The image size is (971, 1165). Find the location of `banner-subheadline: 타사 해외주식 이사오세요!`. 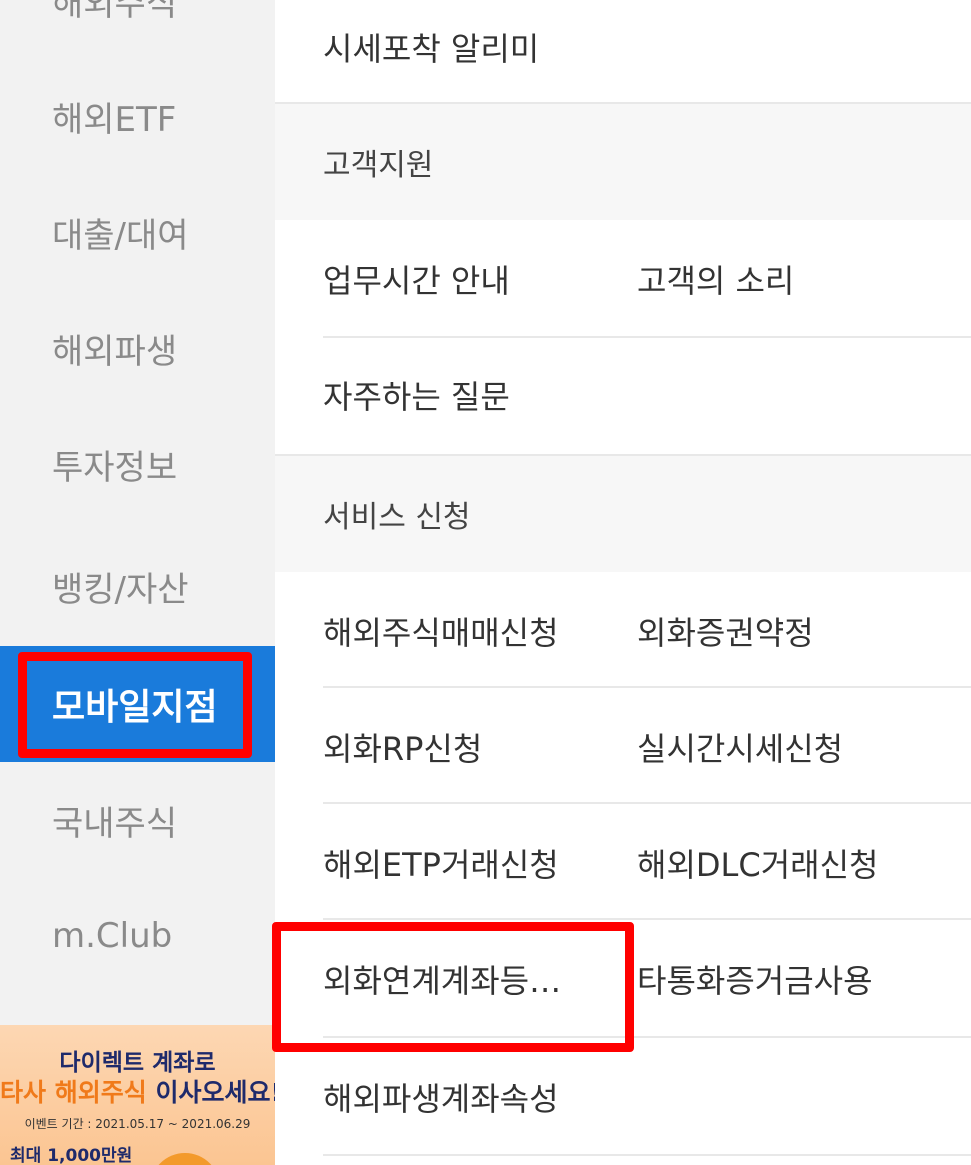

banner-subheadline: 타사 해외주식 이사오세요! is located at coordinates (137, 1091).